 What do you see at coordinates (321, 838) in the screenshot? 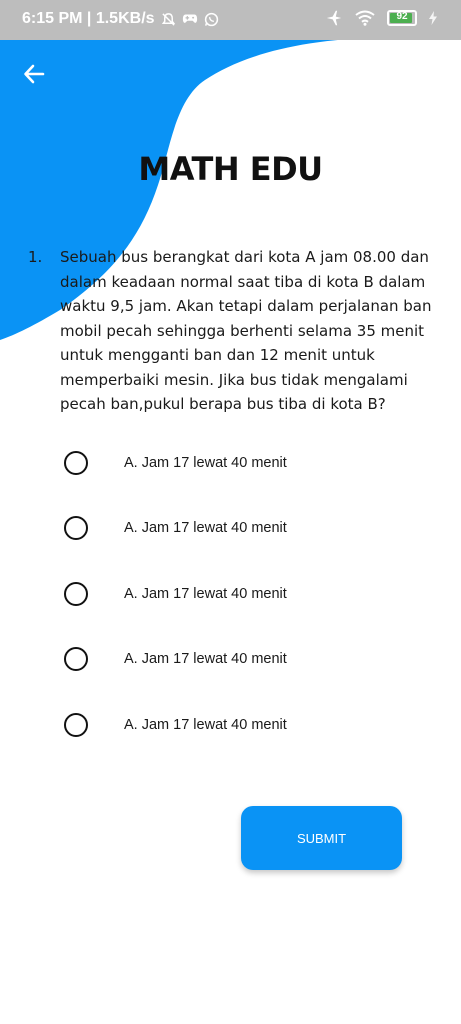
I see `submit-button: SUBMIT` at bounding box center [321, 838].